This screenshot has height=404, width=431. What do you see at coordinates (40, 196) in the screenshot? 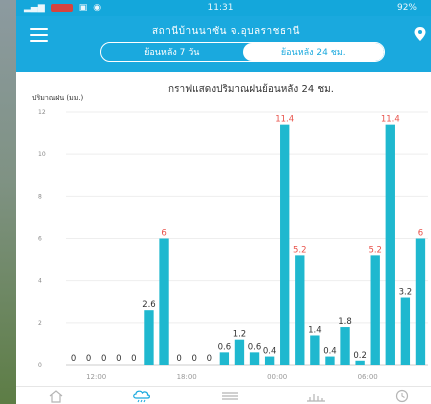
I see `y-tick-label: 8` at bounding box center [40, 196].